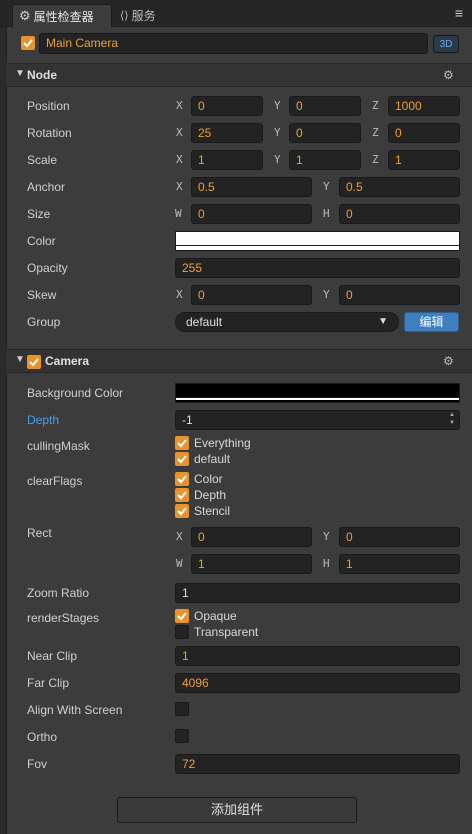 This screenshot has width=472, height=834. I want to click on near-clip-input: 1, so click(317, 656).